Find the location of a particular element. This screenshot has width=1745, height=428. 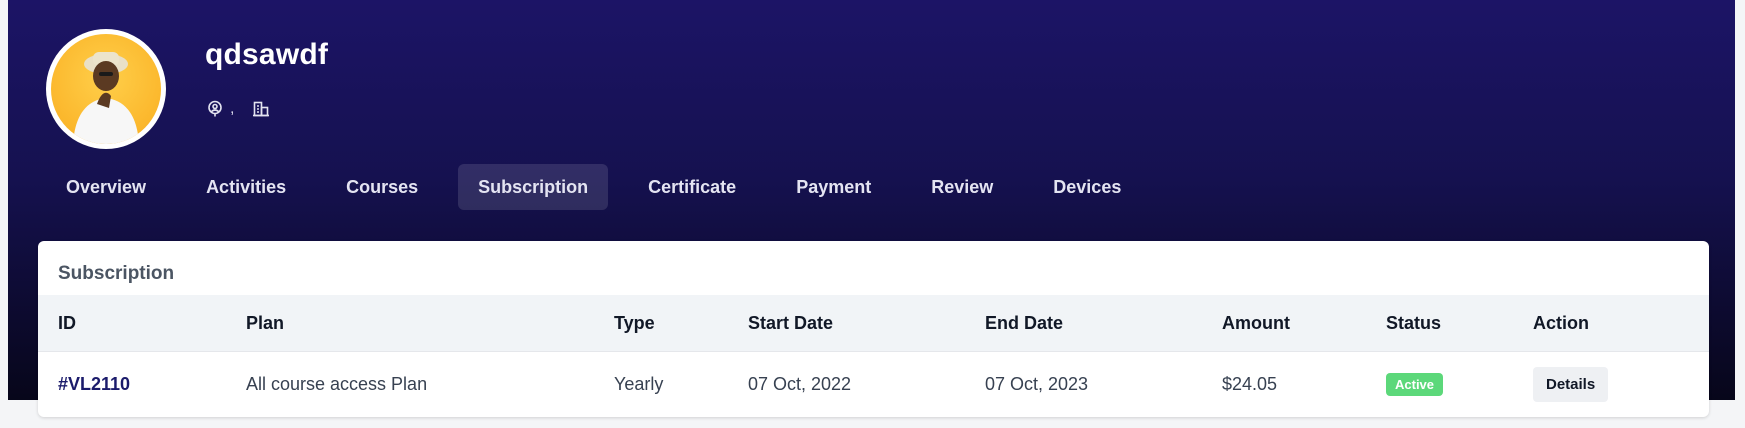

subscription-id-cell: #VL2110 is located at coordinates (94, 384).